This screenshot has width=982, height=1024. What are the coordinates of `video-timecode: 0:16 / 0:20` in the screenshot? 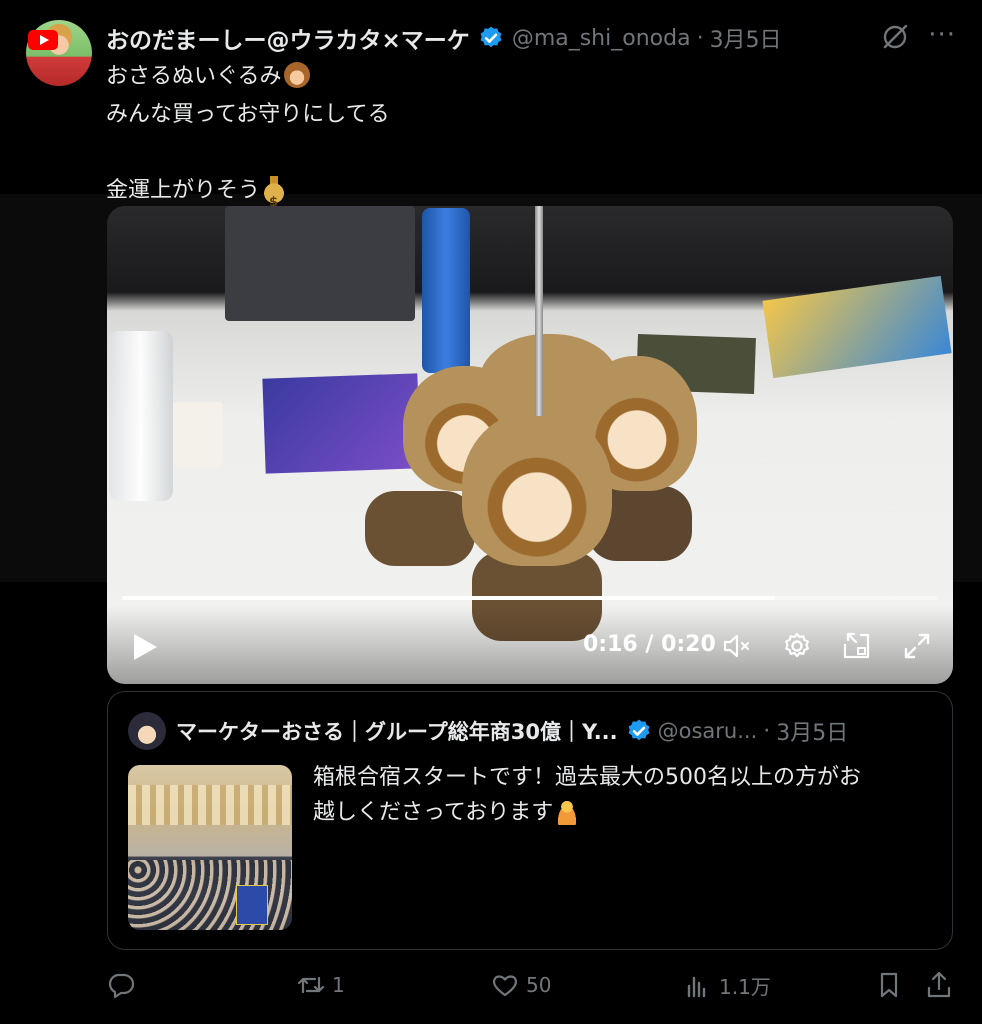 It's located at (649, 644).